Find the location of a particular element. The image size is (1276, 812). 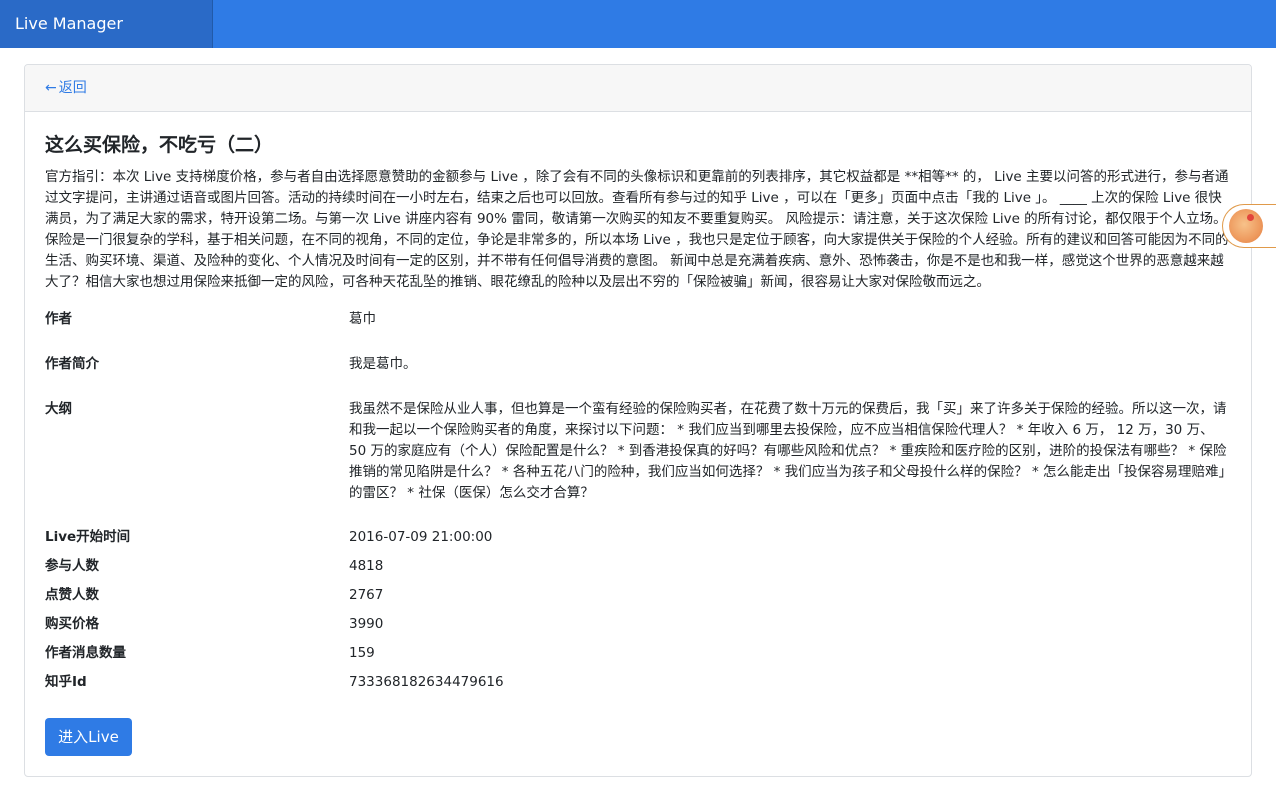

zhihu-id-label: 知乎Id is located at coordinates (66, 682).